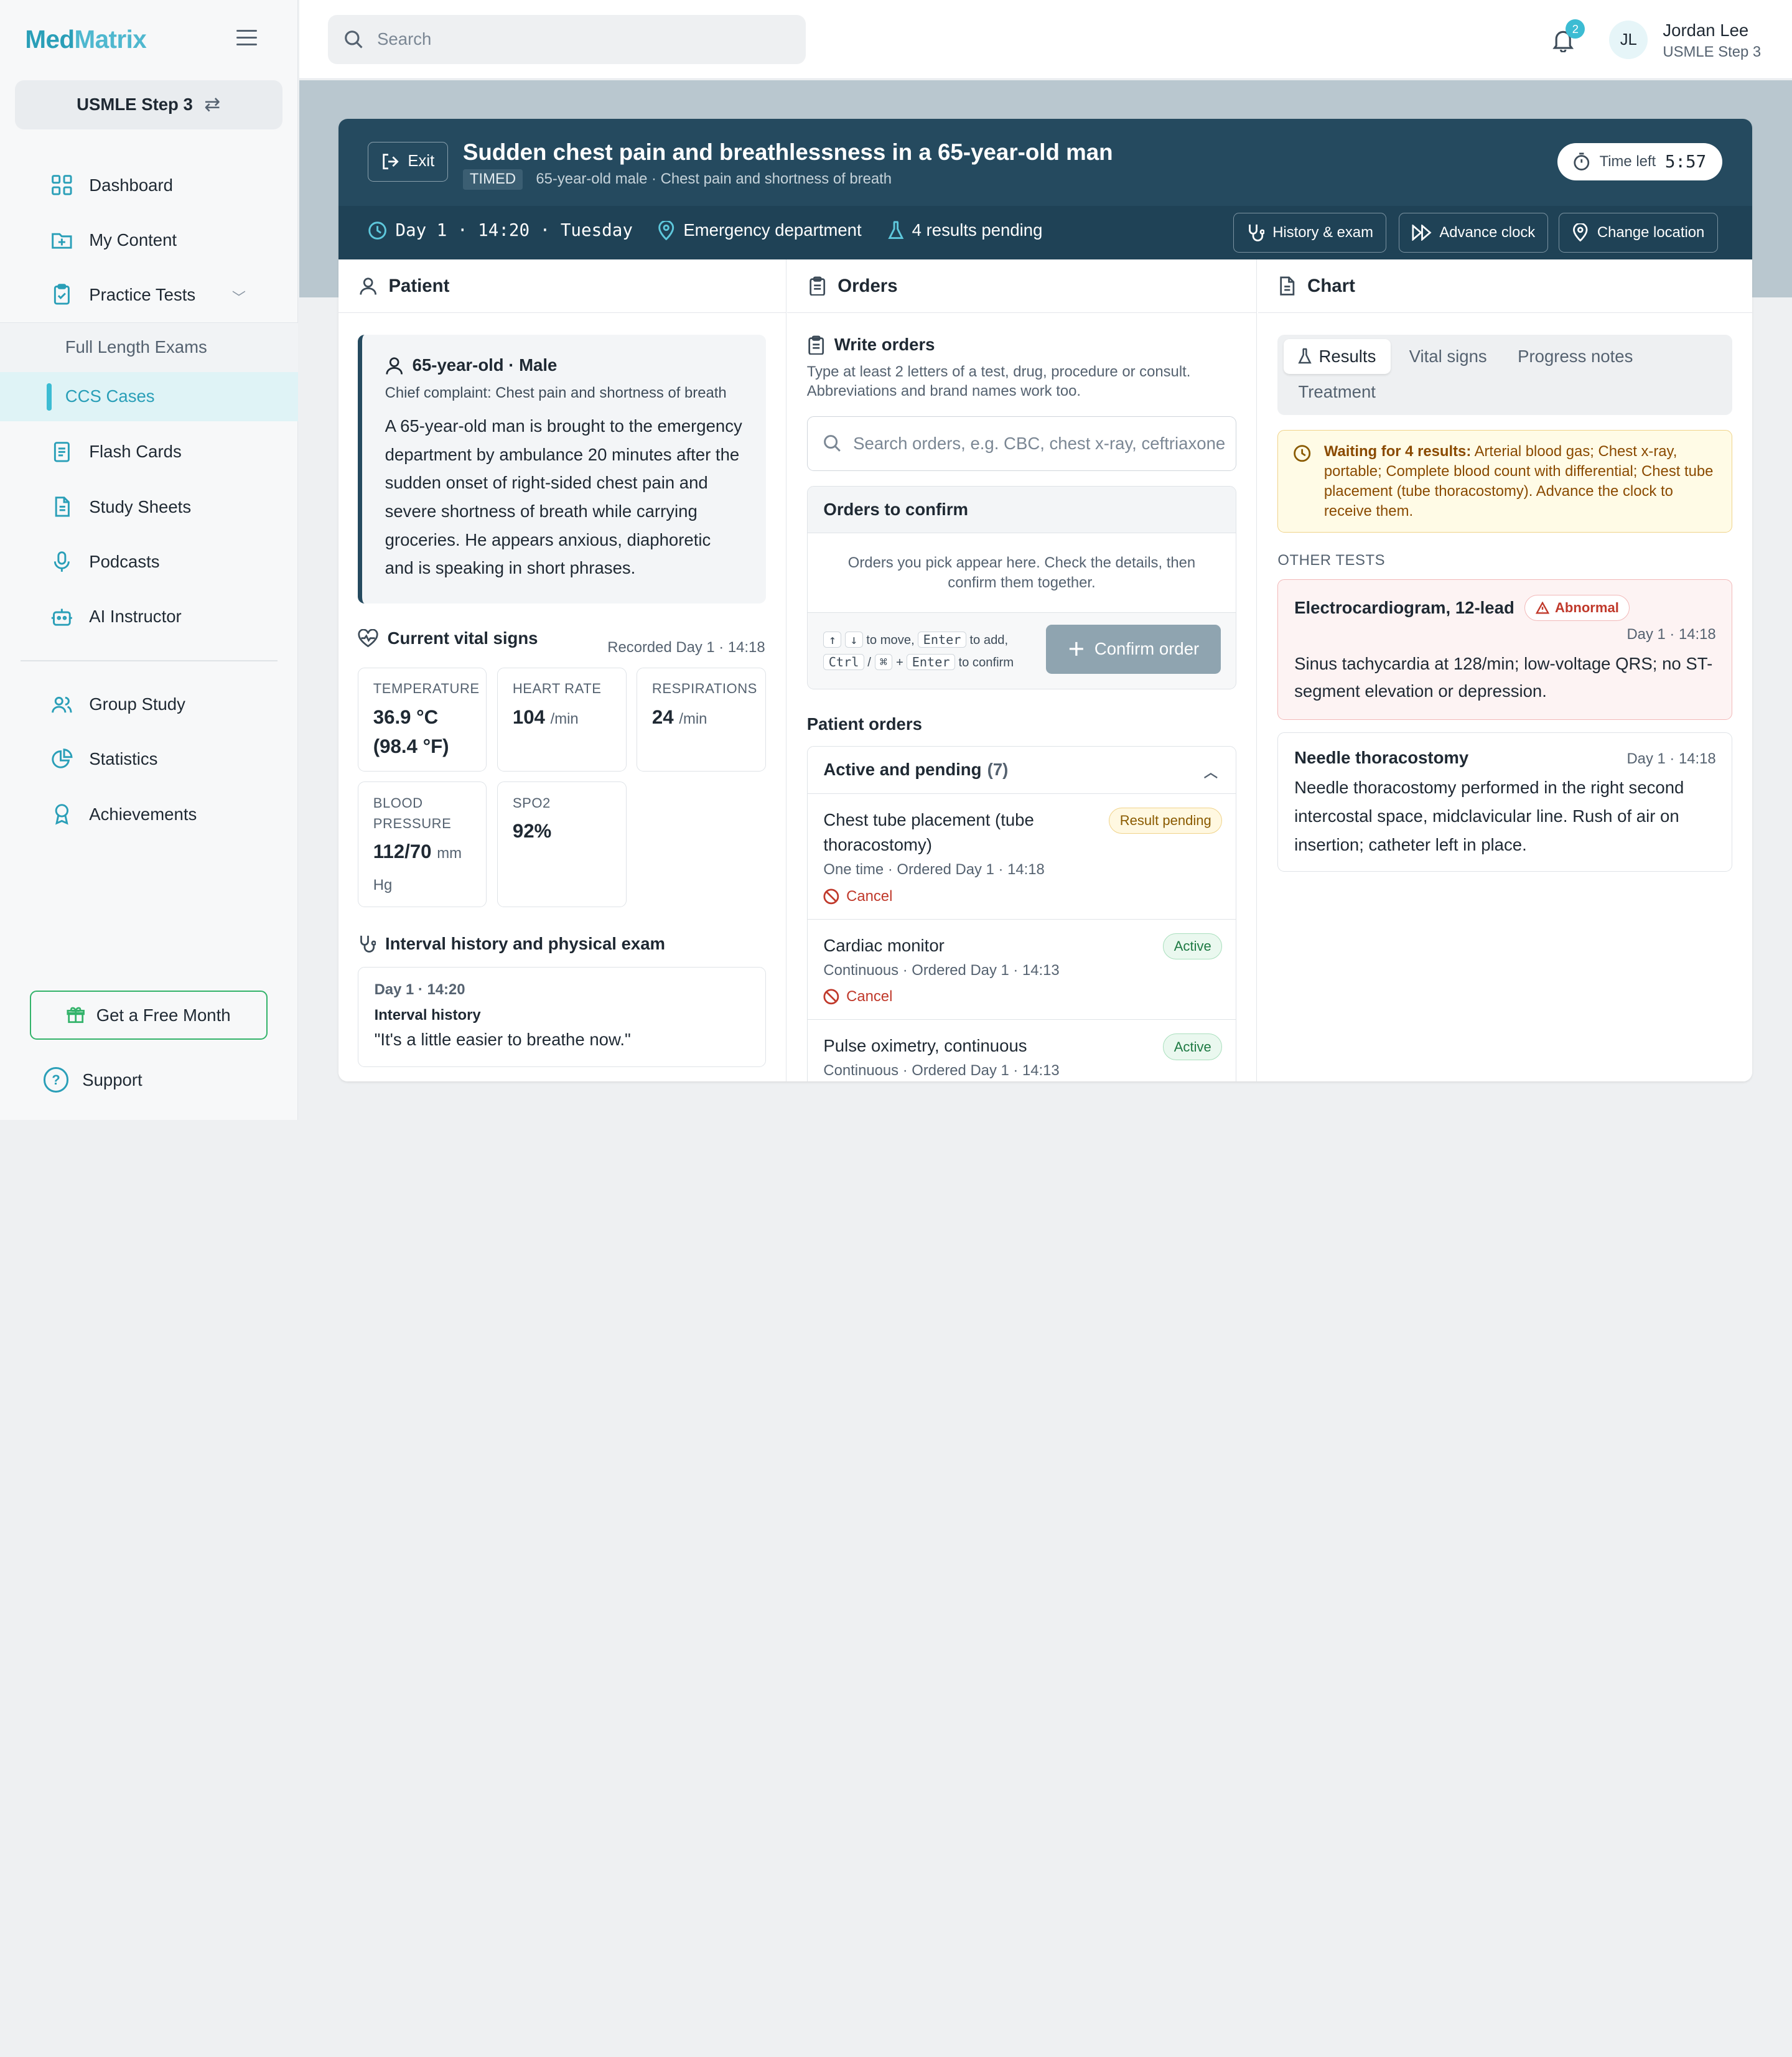  What do you see at coordinates (1022, 509) in the screenshot?
I see `orders-to-confirm-title: Orders to confirm` at bounding box center [1022, 509].